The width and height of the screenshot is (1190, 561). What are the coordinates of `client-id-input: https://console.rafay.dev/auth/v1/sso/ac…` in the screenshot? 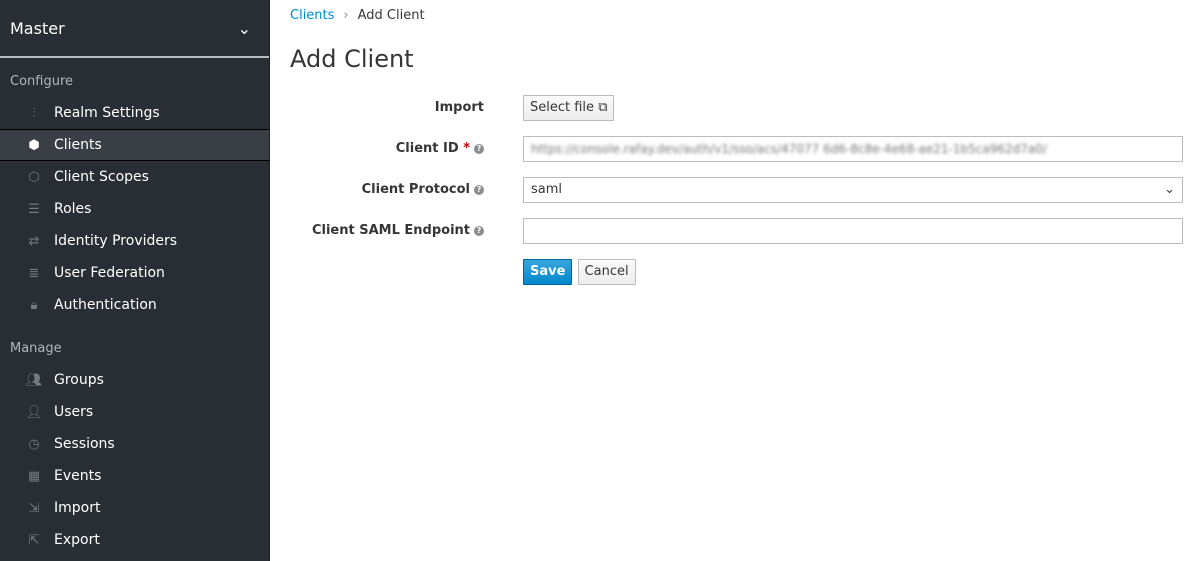 It's located at (853, 148).